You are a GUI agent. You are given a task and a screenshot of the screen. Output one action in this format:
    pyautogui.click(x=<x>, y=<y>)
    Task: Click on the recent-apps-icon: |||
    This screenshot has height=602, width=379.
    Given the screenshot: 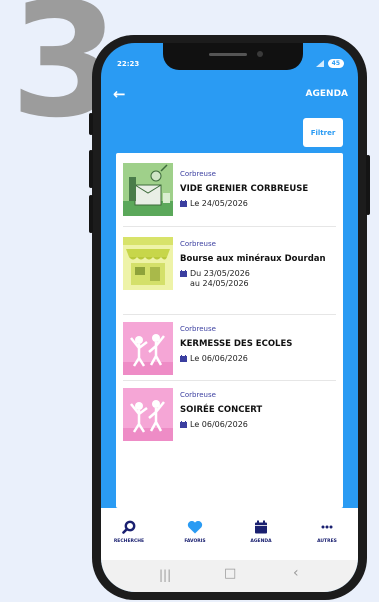 What is the action you would take?
    pyautogui.click(x=165, y=575)
    